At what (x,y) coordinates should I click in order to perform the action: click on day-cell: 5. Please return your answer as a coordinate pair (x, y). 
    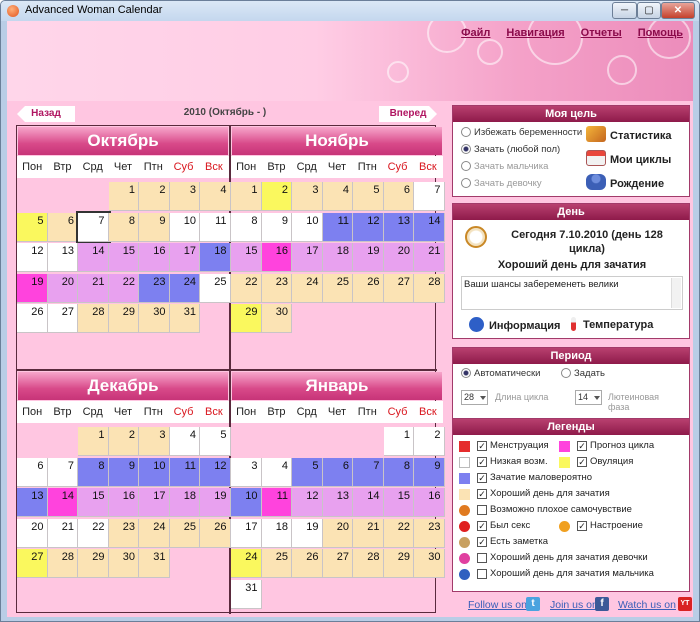
    Looking at the image, I should click on (368, 196).